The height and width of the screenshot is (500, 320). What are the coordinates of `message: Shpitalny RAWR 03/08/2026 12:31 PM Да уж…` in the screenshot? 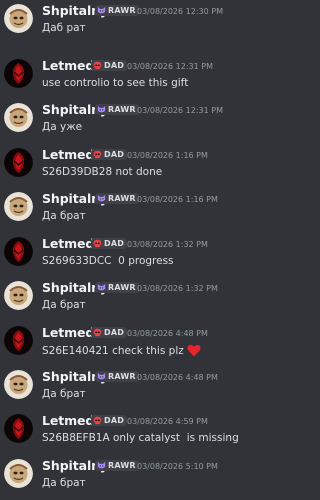 It's located at (140, 121).